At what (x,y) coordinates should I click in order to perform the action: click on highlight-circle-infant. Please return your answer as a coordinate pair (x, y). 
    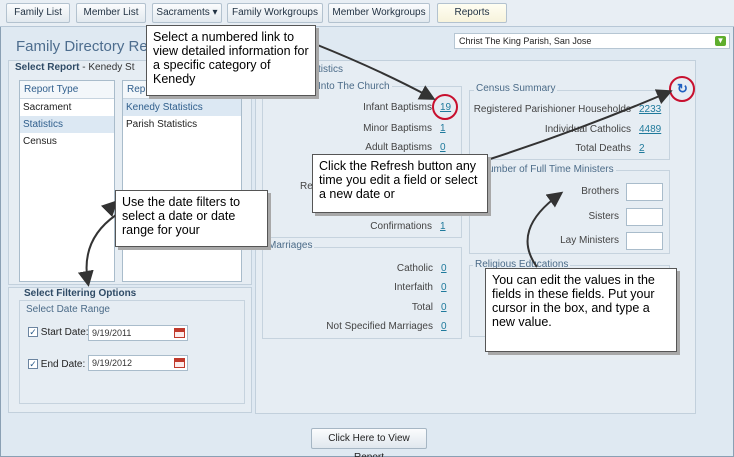
    Looking at the image, I should click on (445, 107).